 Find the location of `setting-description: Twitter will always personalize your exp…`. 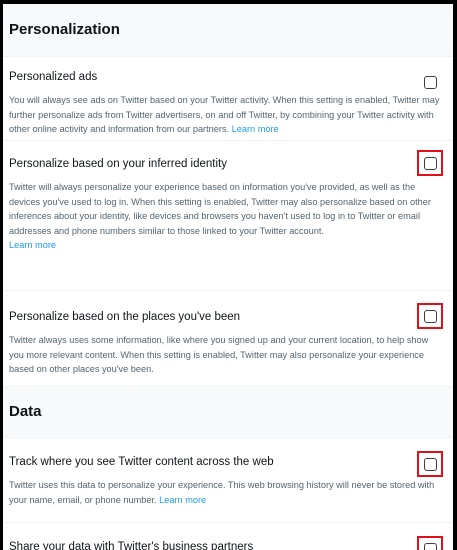

setting-description: Twitter will always personalize your exp… is located at coordinates (220, 216).